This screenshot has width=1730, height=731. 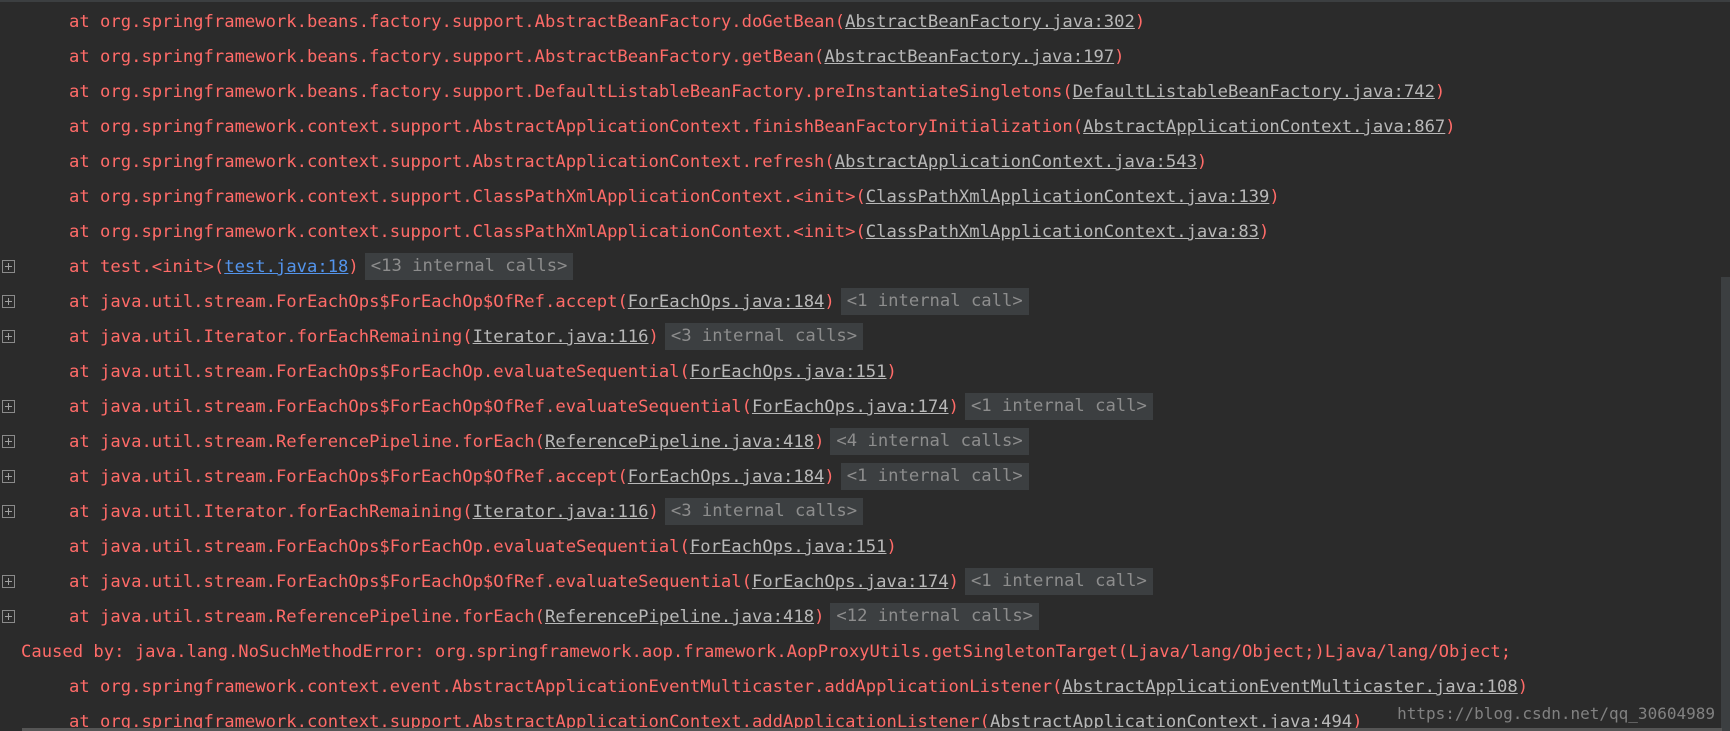 What do you see at coordinates (1254, 92) in the screenshot?
I see `source-link: DefaultListableBeanFactory.java:742` at bounding box center [1254, 92].